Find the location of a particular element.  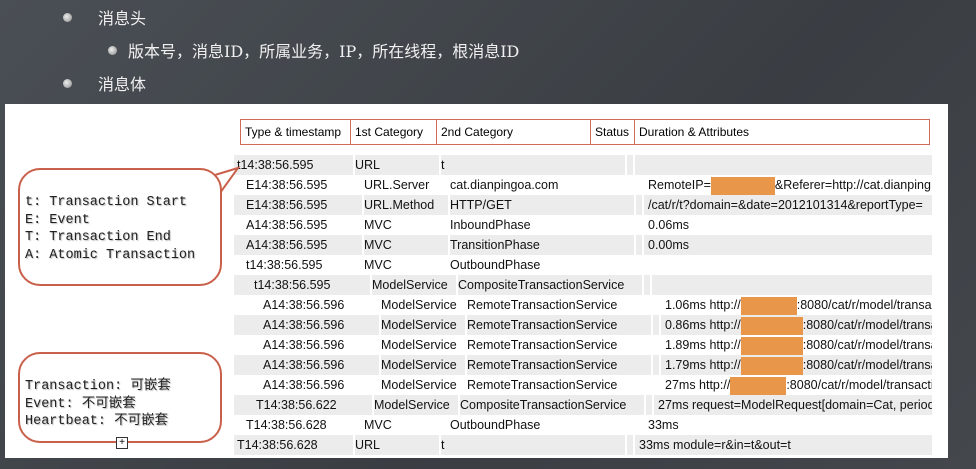

legend-e: E: Event is located at coordinates (57, 220).